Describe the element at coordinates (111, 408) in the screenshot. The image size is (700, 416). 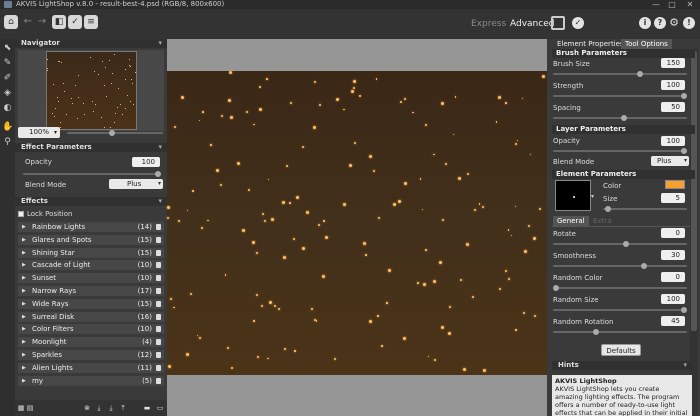
I see `save-preset-icon: ⤓` at that location.